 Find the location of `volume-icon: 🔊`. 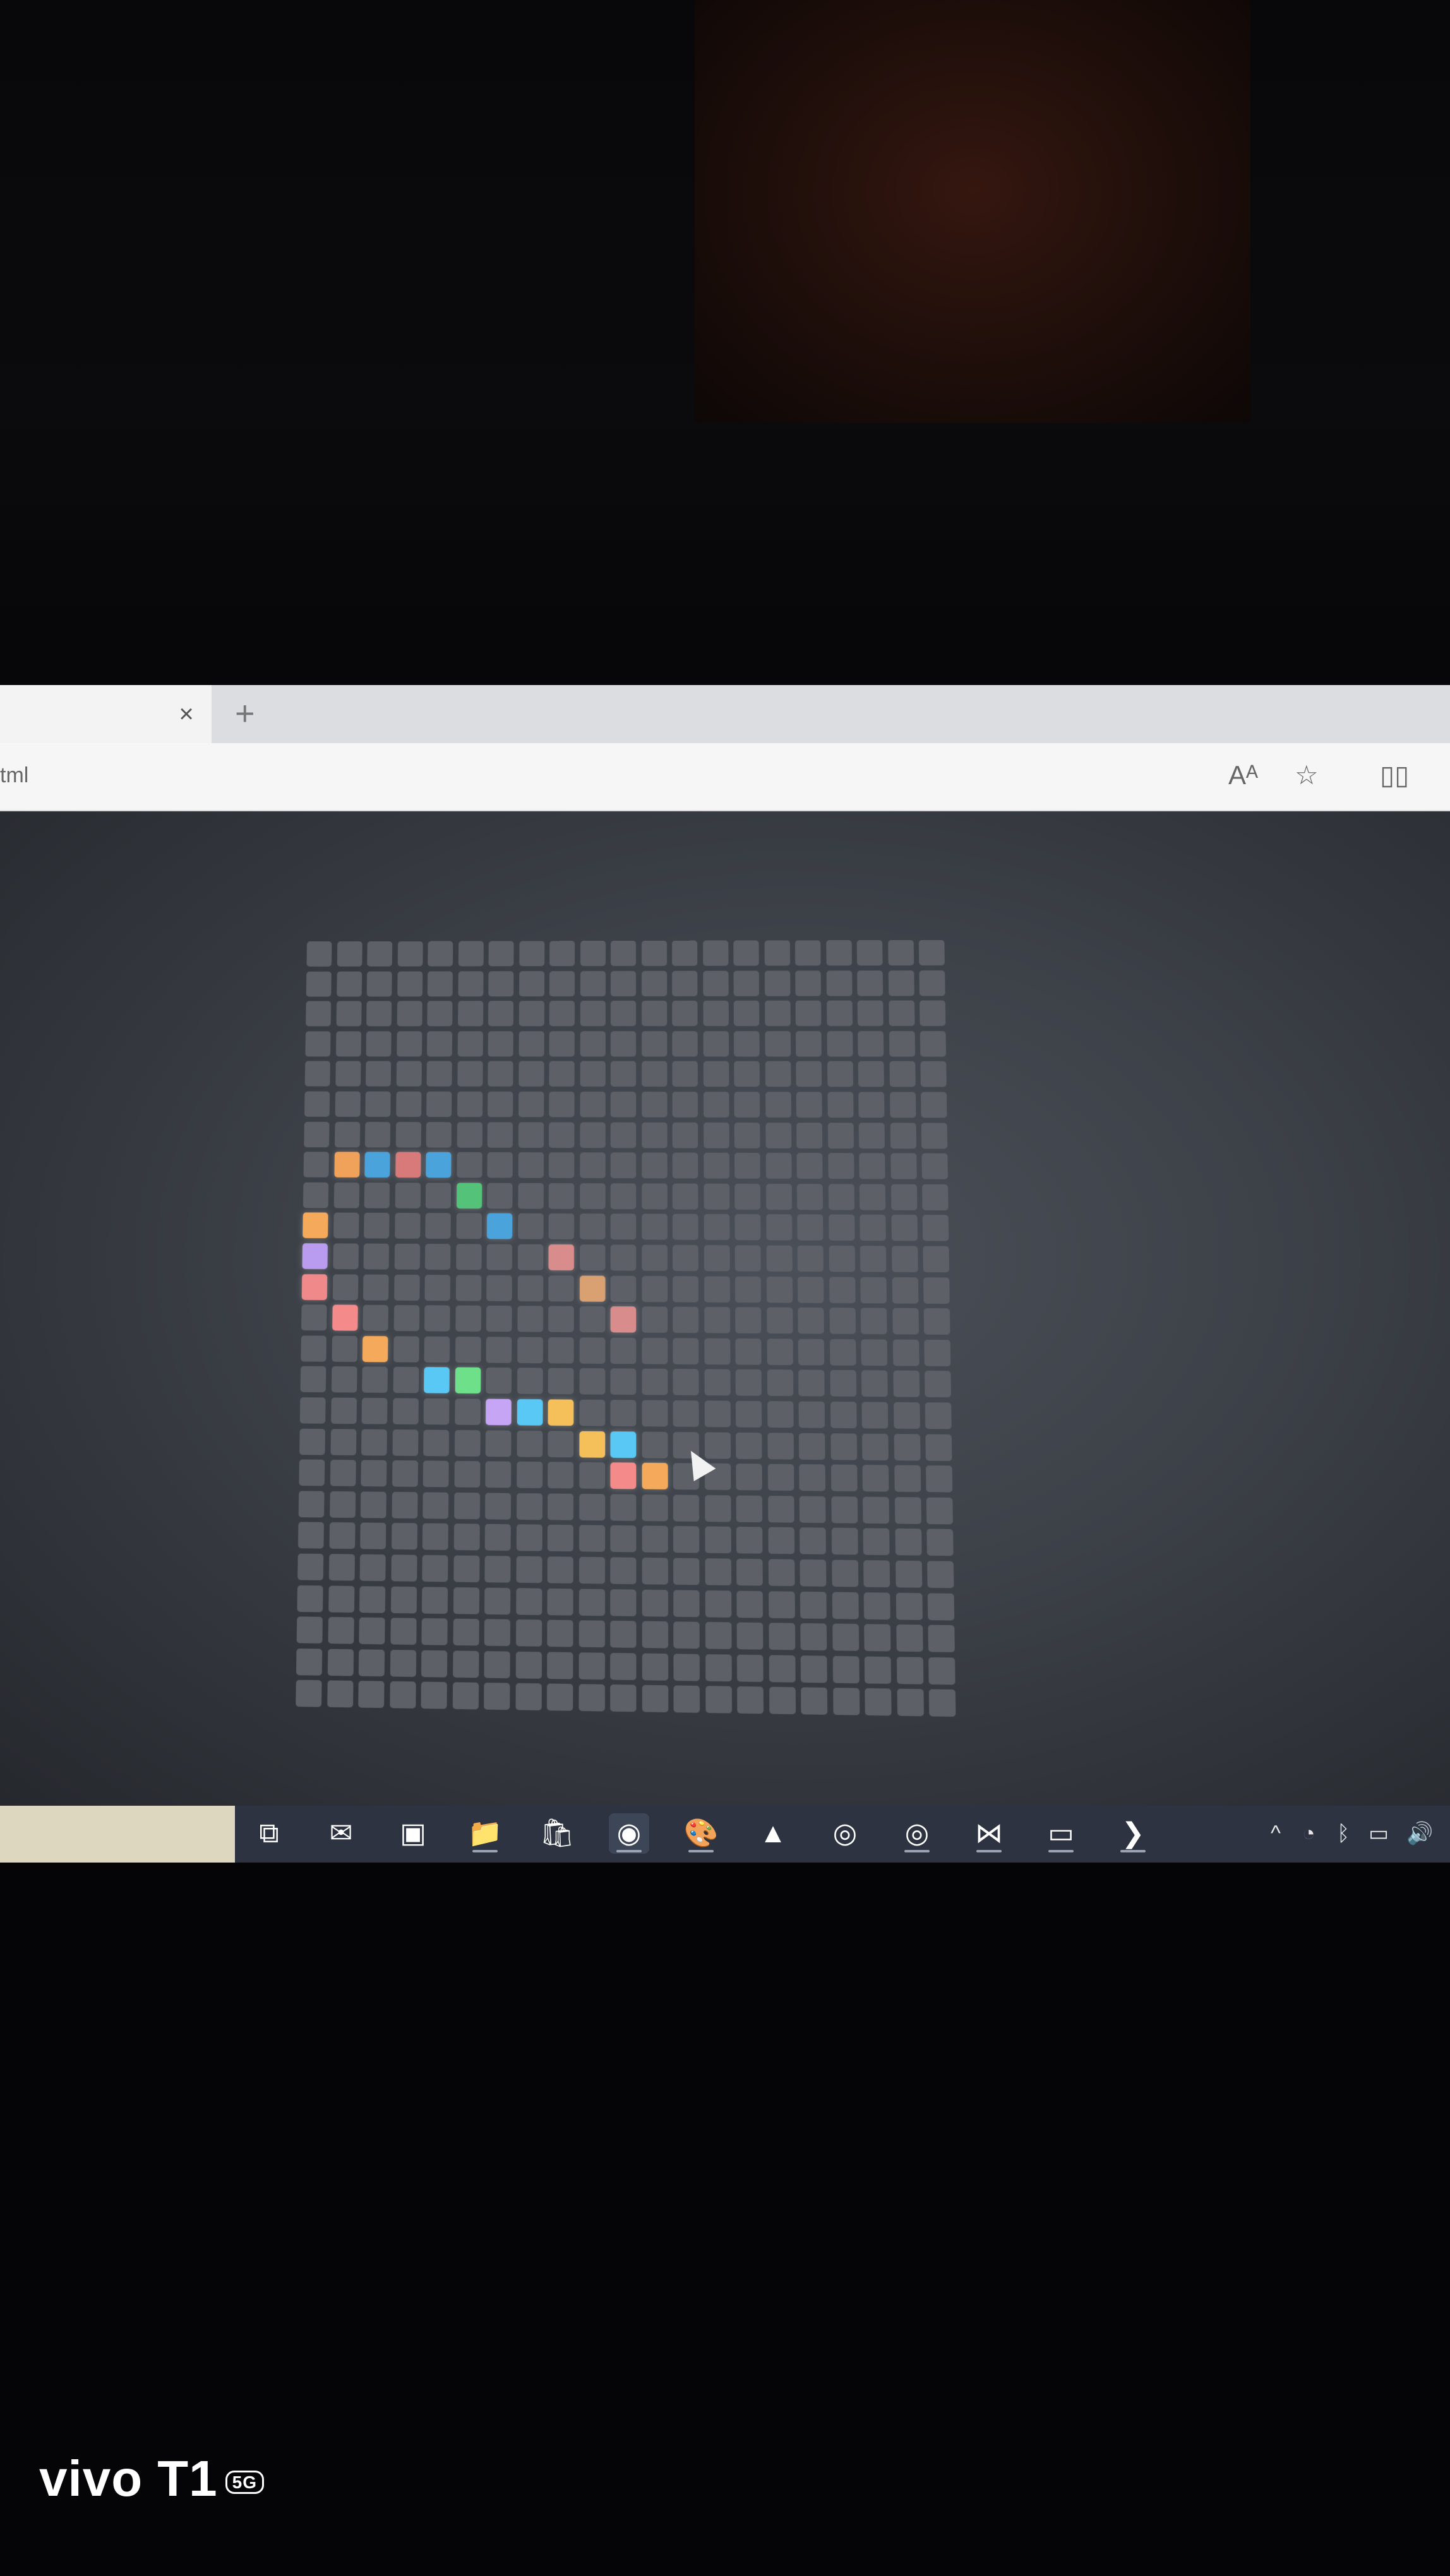

volume-icon: 🔊 is located at coordinates (1419, 1833).